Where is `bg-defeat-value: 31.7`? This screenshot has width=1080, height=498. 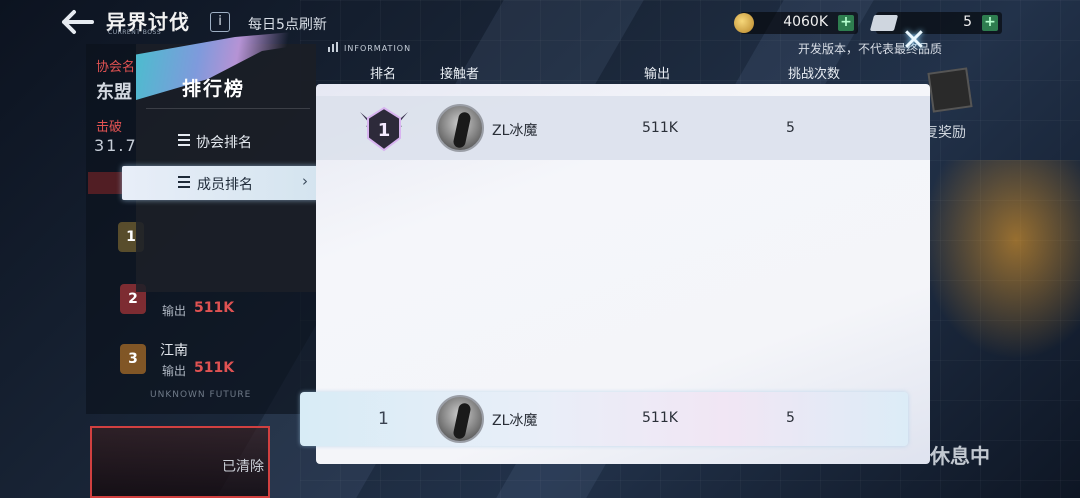 bg-defeat-value: 31.7 is located at coordinates (116, 145).